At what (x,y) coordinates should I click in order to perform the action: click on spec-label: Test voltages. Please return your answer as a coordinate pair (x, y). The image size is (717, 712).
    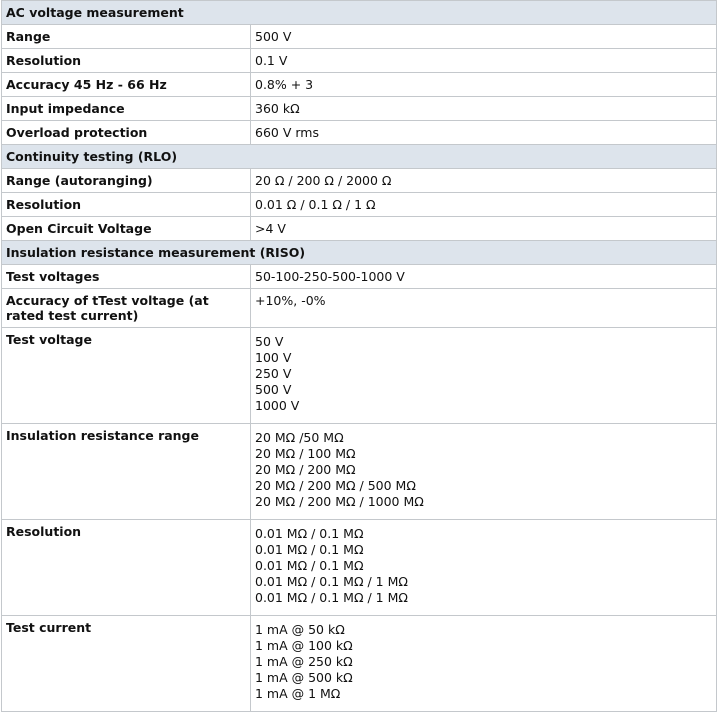
    Looking at the image, I should click on (126, 276).